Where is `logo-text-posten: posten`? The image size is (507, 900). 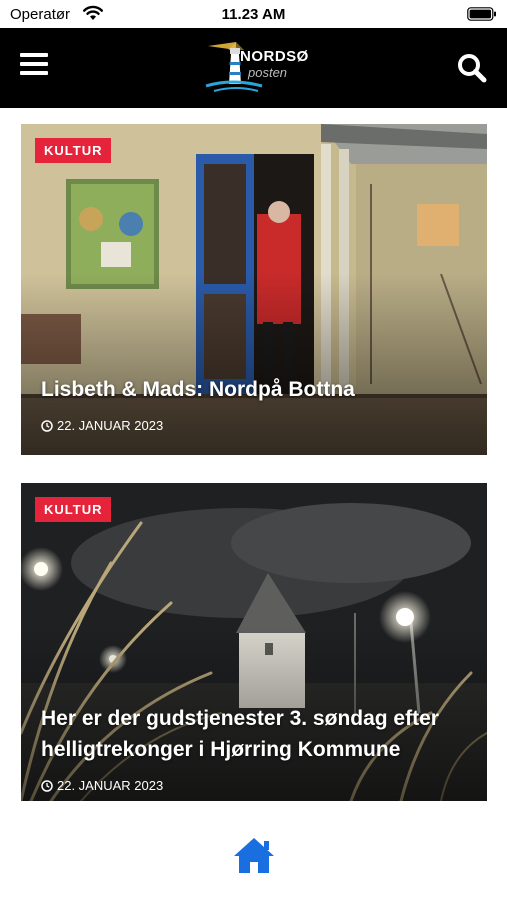
logo-text-posten: posten is located at coordinates (268, 72).